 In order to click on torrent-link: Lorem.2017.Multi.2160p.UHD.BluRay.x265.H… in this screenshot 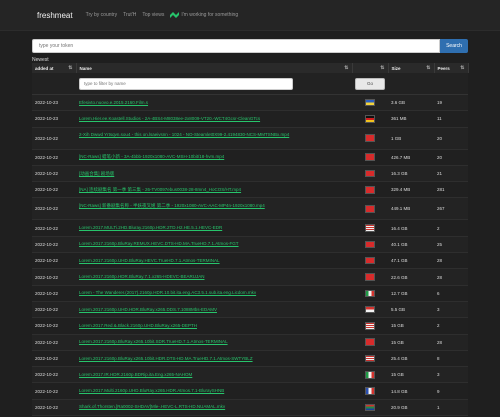, I will do `click(214, 391)`.